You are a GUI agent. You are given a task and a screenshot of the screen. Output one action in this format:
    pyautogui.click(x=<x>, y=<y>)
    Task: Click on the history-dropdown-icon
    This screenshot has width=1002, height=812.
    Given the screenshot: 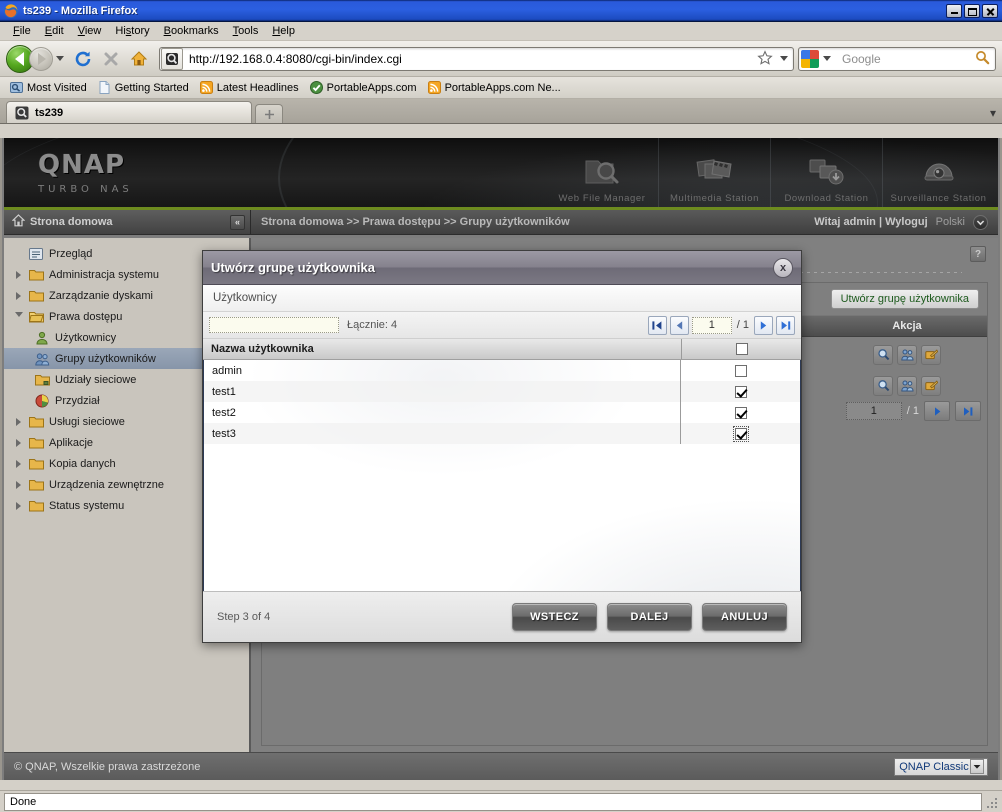 What is the action you would take?
    pyautogui.click(x=60, y=58)
    